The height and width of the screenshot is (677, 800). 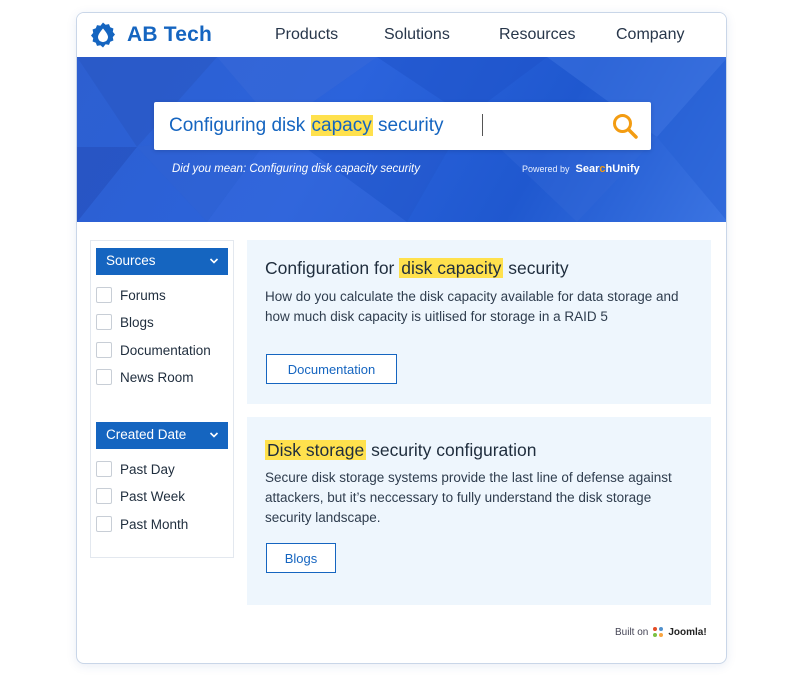 I want to click on search-button, so click(x=625, y=126).